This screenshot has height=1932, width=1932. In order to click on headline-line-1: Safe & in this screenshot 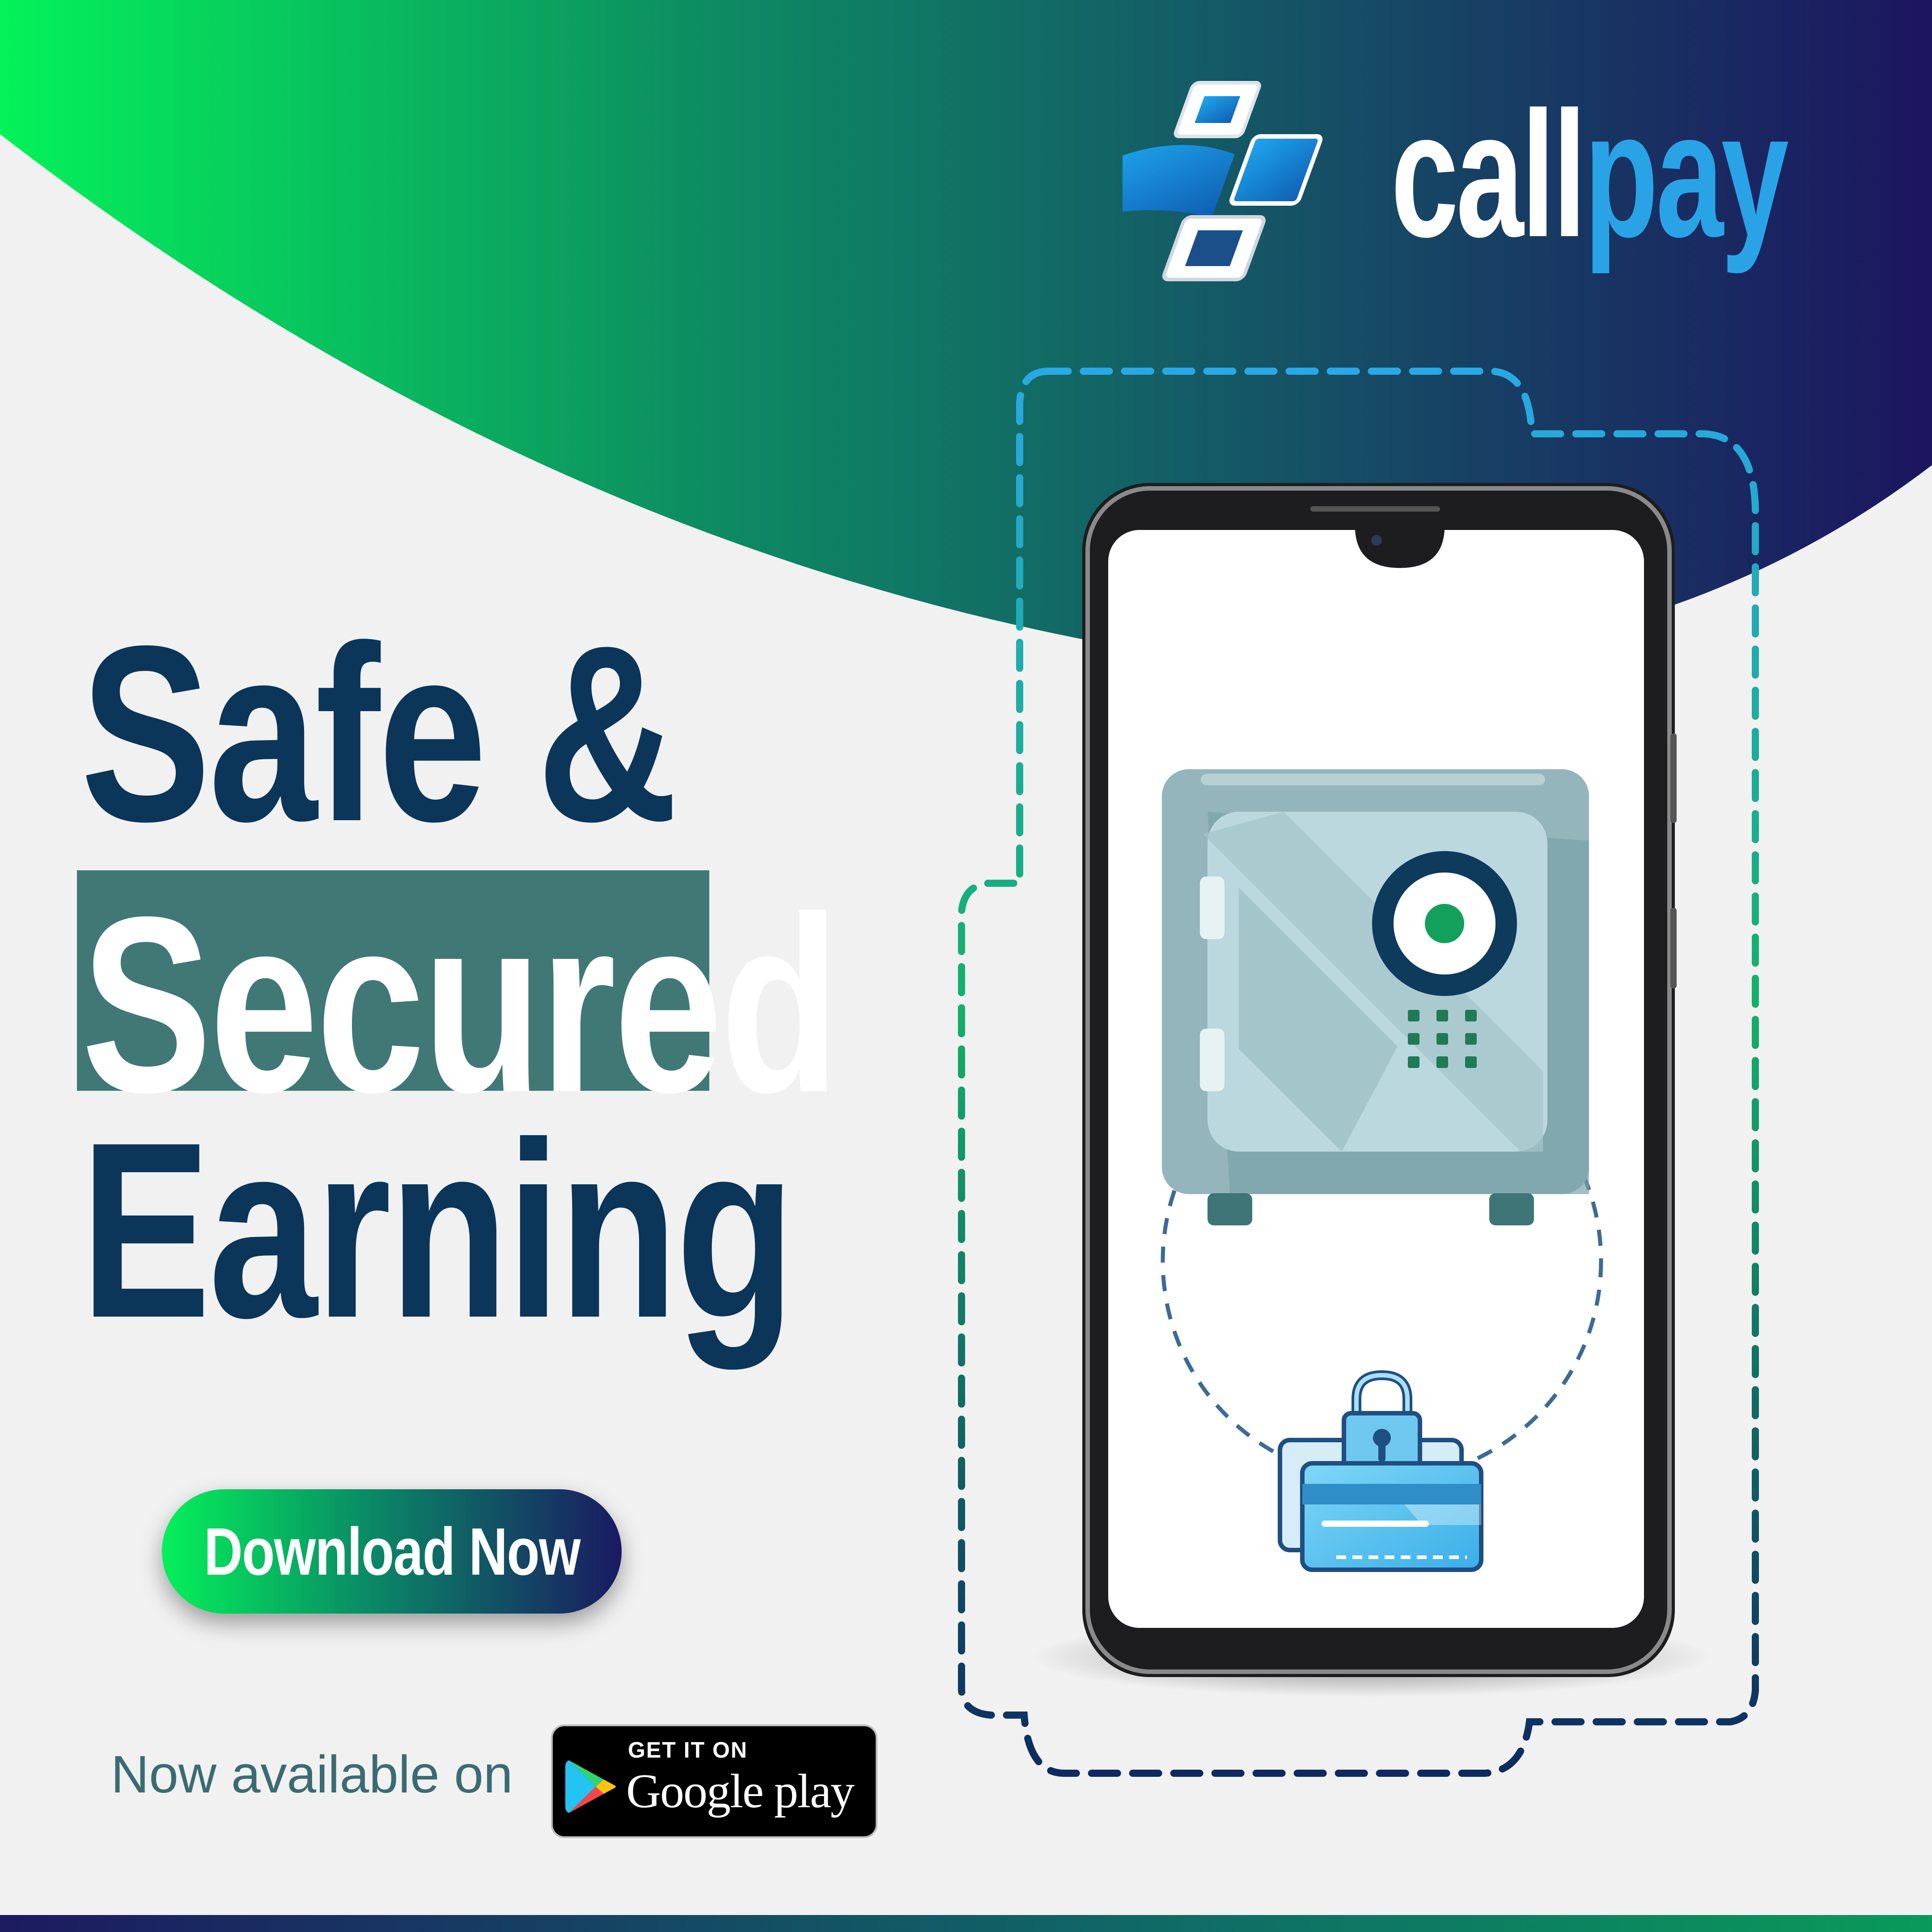, I will do `click(379, 733)`.